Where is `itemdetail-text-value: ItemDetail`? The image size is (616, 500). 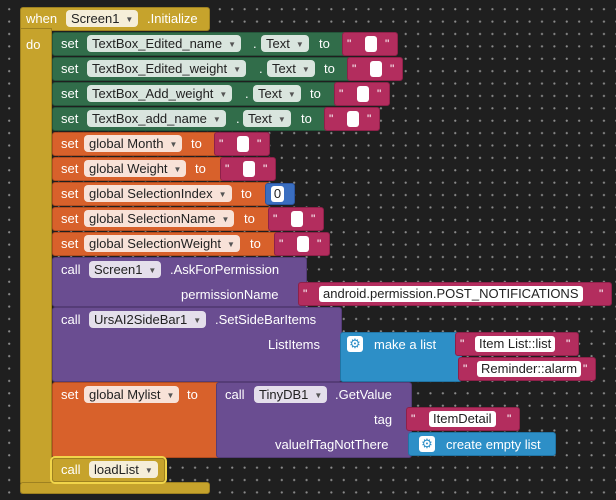
itemdetail-text-value: ItemDetail is located at coordinates (462, 419).